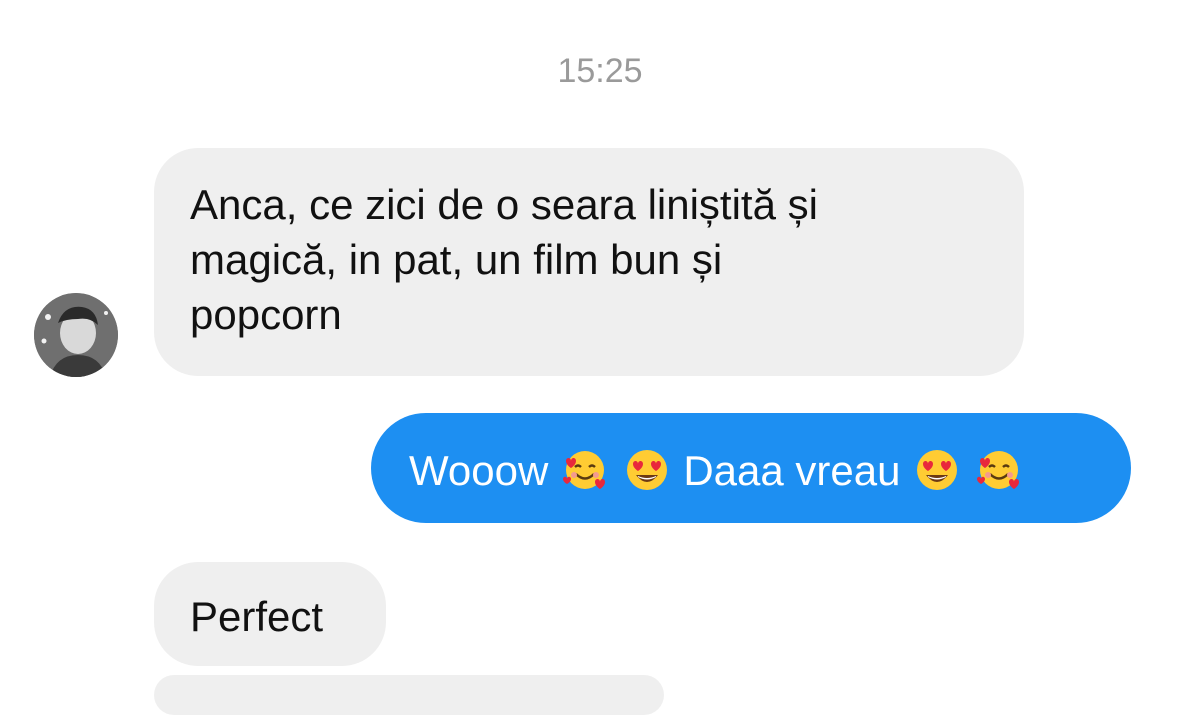  What do you see at coordinates (266, 314) in the screenshot?
I see `message-text-line: popcorn` at bounding box center [266, 314].